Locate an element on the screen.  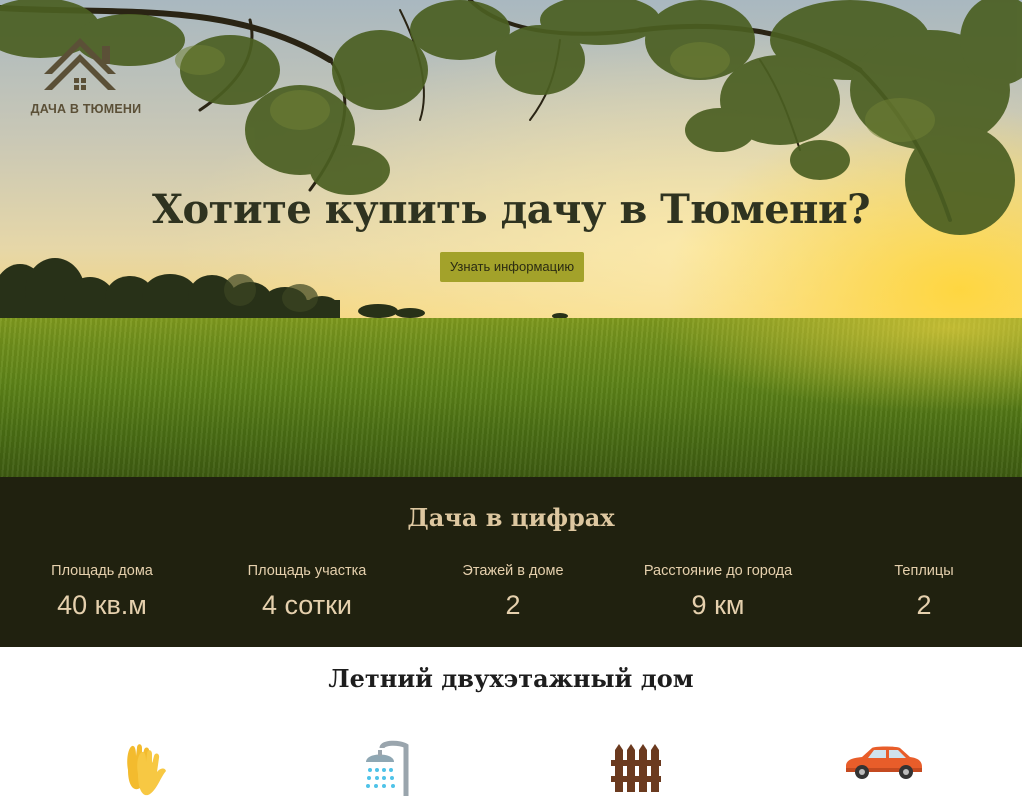
site-logo: ДАЧА В ТЮМЕНИ is located at coordinates (86, 77).